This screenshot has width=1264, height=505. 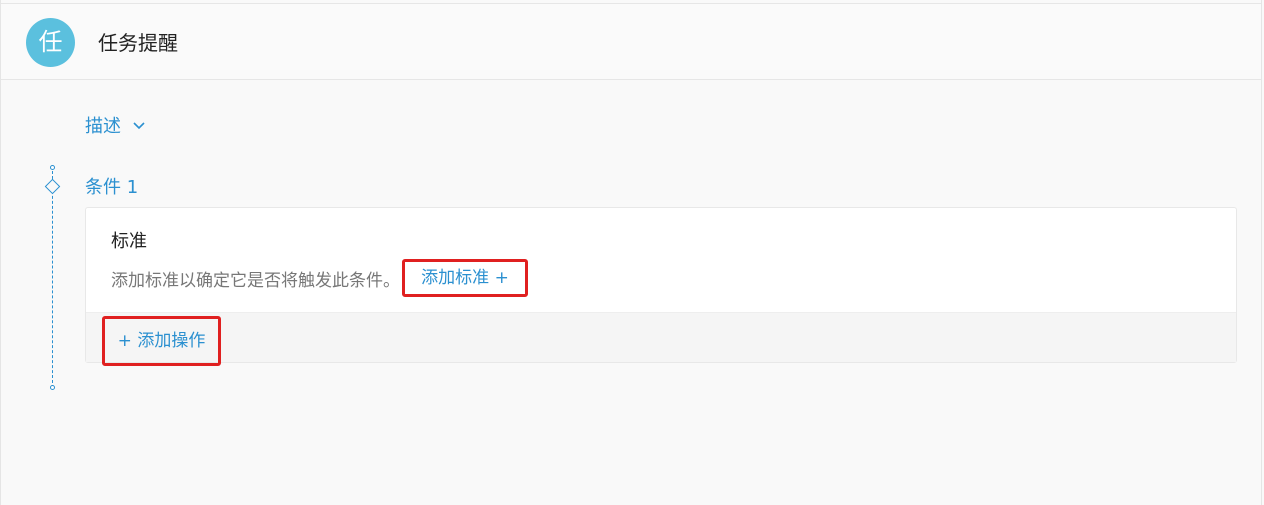 What do you see at coordinates (103, 126) in the screenshot?
I see `description-label: 描述` at bounding box center [103, 126].